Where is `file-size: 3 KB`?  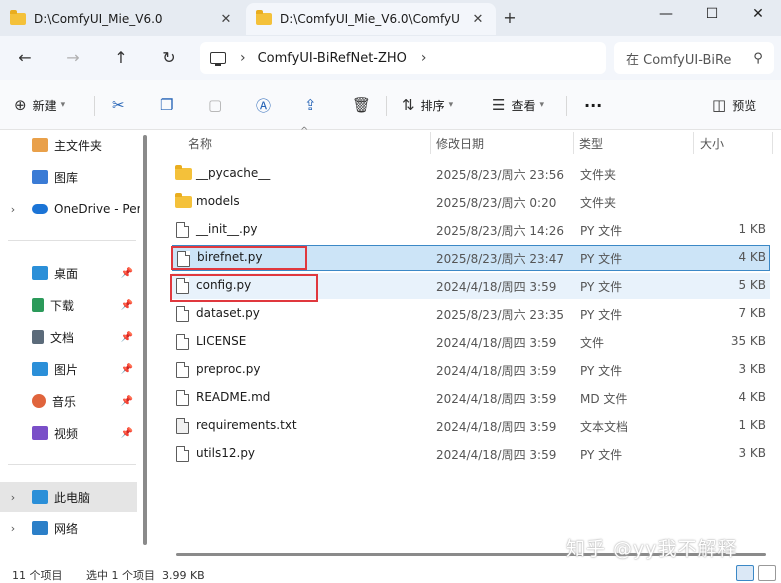 file-size: 3 KB is located at coordinates (752, 369).